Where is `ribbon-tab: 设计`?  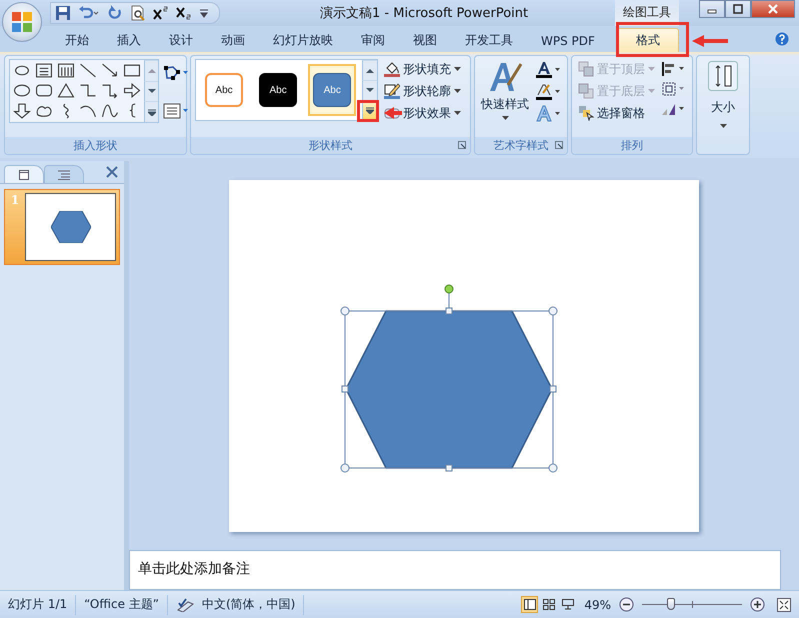 ribbon-tab: 设计 is located at coordinates (181, 40).